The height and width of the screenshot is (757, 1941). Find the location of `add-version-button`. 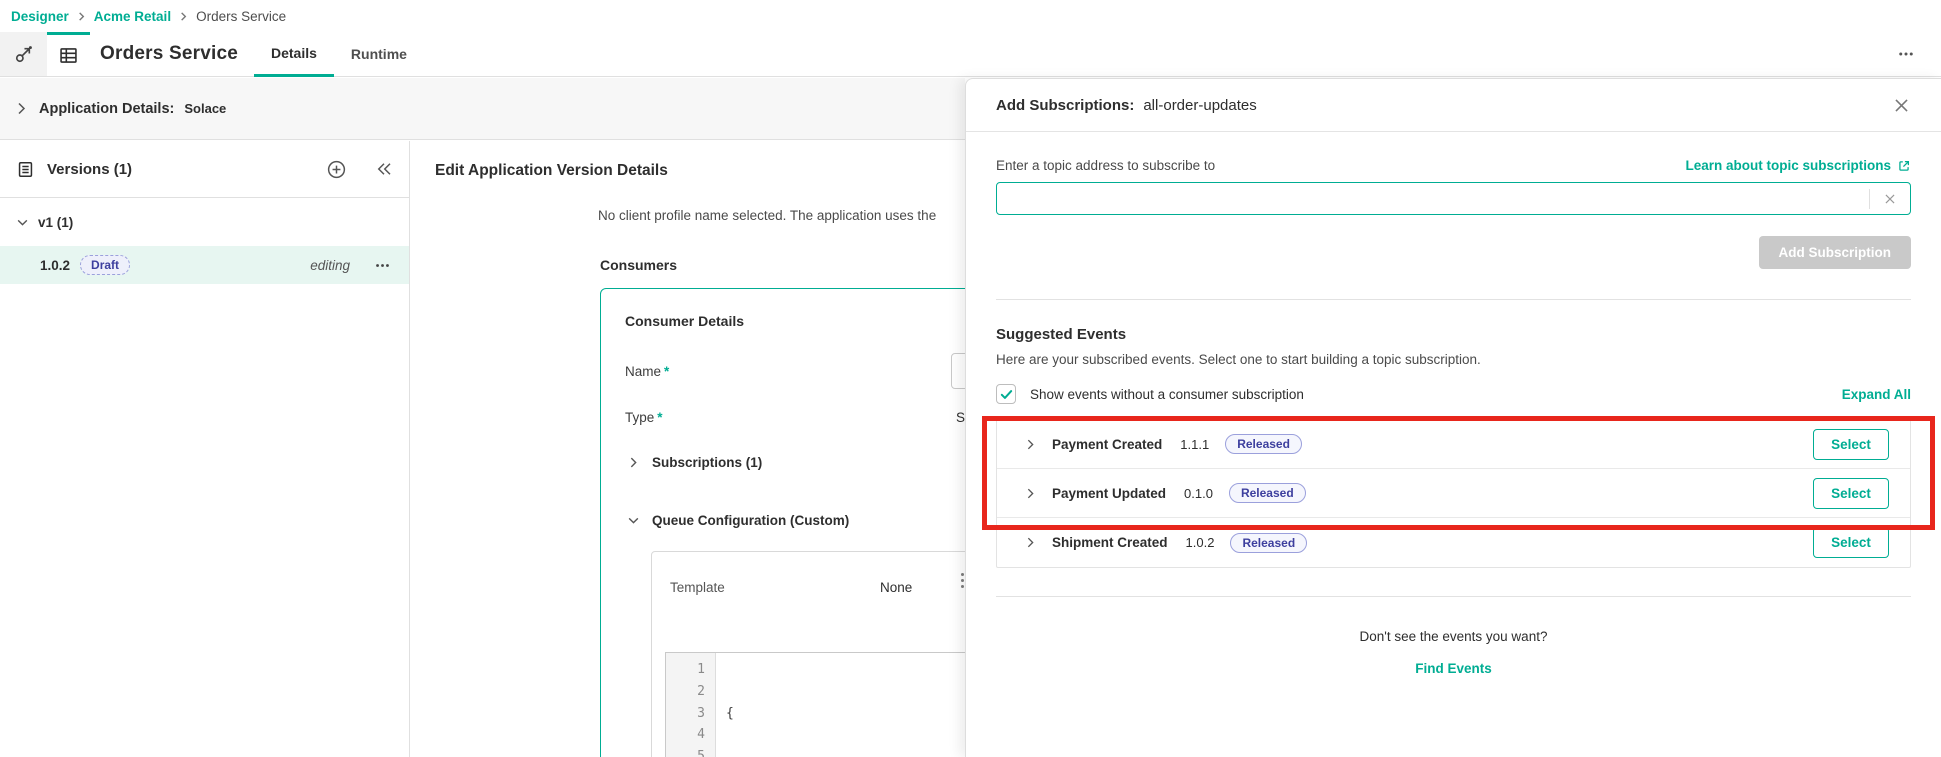

add-version-button is located at coordinates (336, 169).